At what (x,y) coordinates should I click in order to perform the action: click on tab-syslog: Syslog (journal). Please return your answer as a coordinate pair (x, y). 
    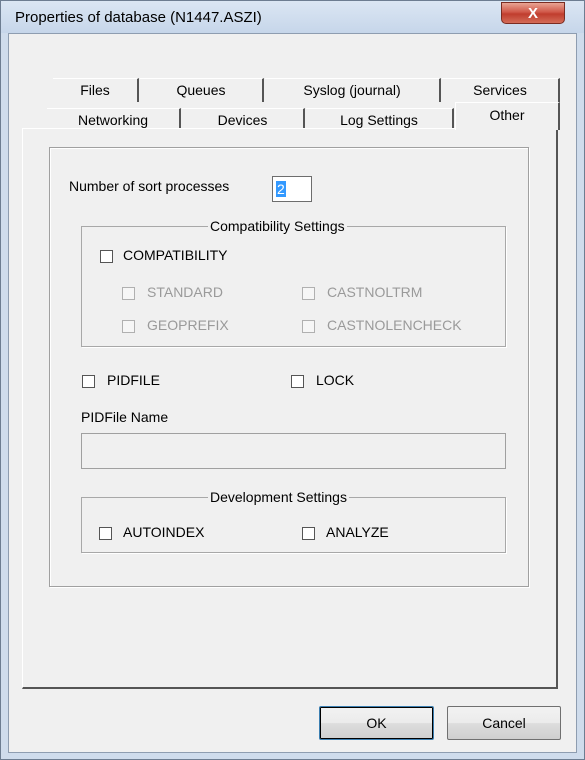
    Looking at the image, I should click on (353, 90).